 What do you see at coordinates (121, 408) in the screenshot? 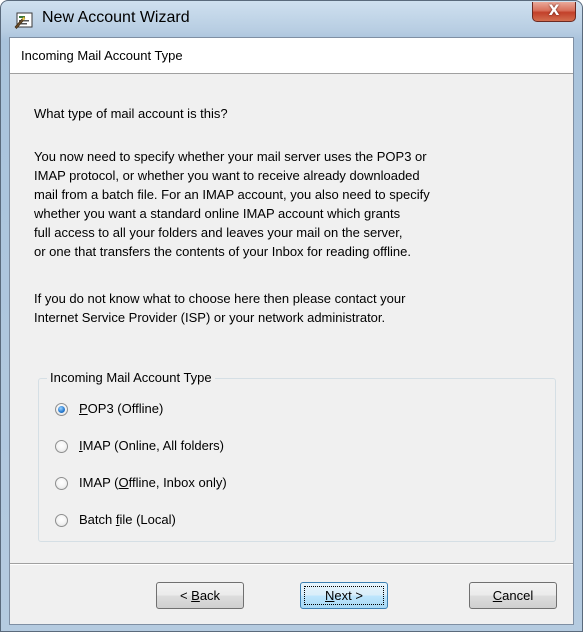
I see `radio-label-pop3: POP3 (Offline)` at bounding box center [121, 408].